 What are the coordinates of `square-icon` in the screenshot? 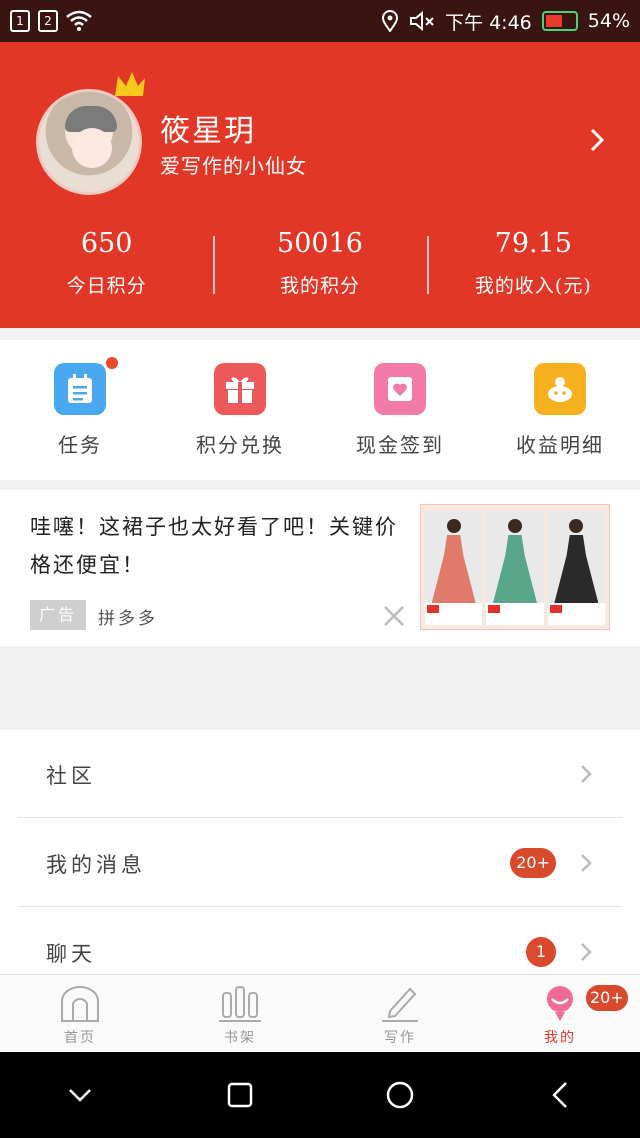 It's located at (240, 1095).